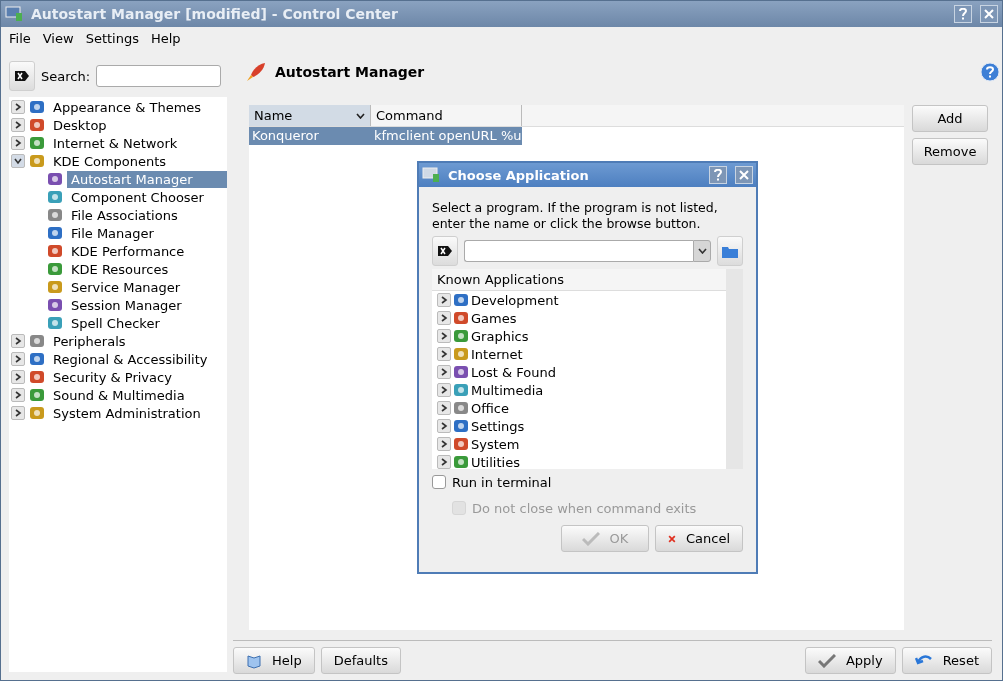 The image size is (1003, 681). I want to click on category-item: System, so click(495, 444).